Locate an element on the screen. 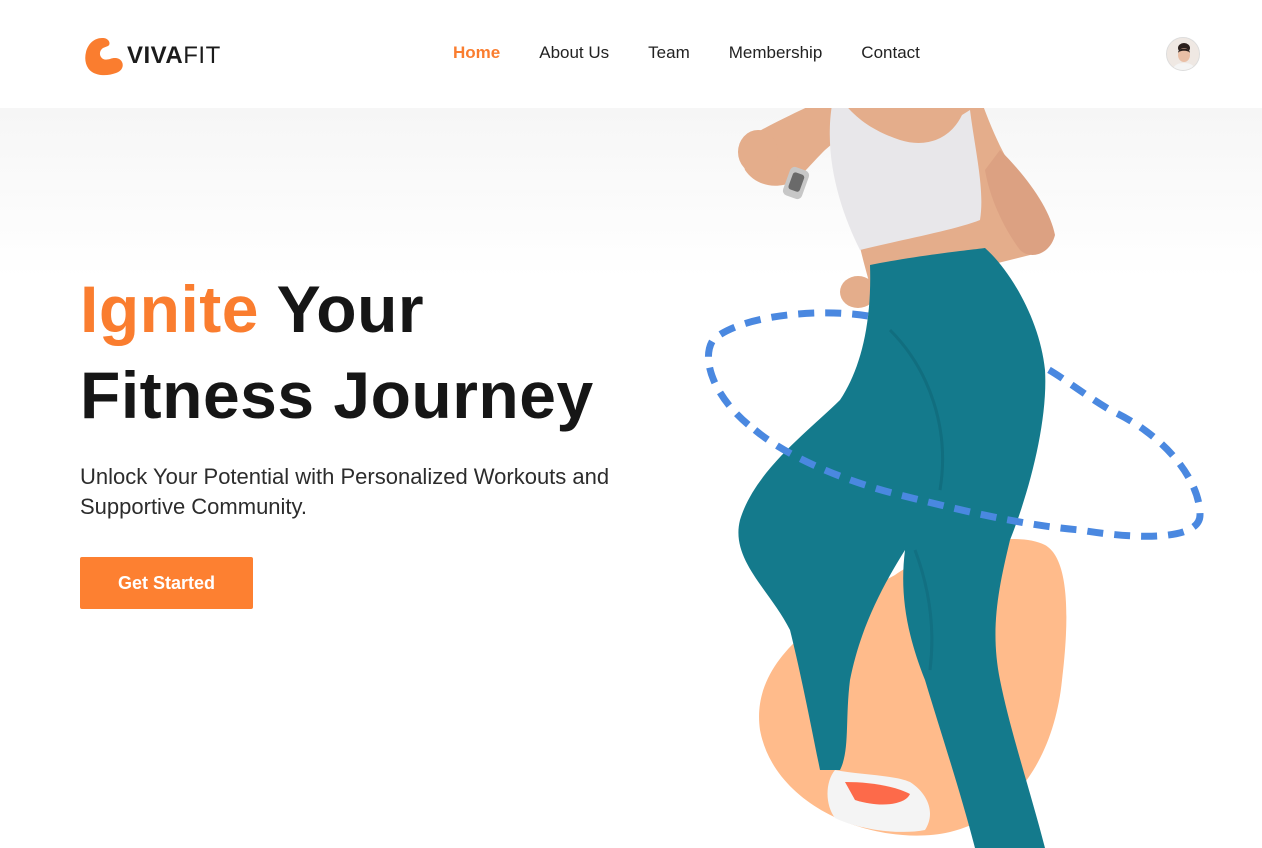 The image size is (1262, 848). brand-name: VIVAFIT is located at coordinates (174, 56).